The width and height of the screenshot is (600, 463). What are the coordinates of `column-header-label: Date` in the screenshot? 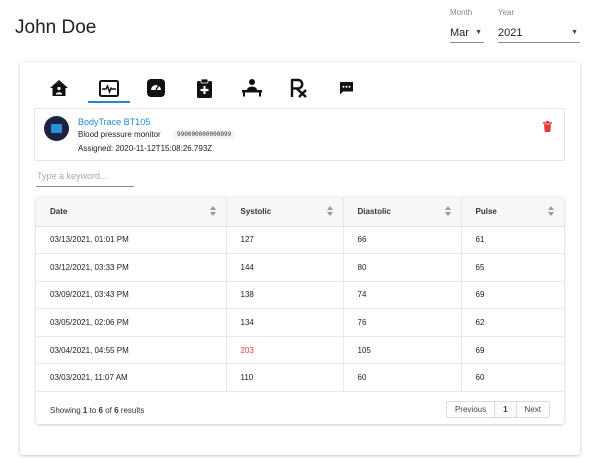 It's located at (59, 211).